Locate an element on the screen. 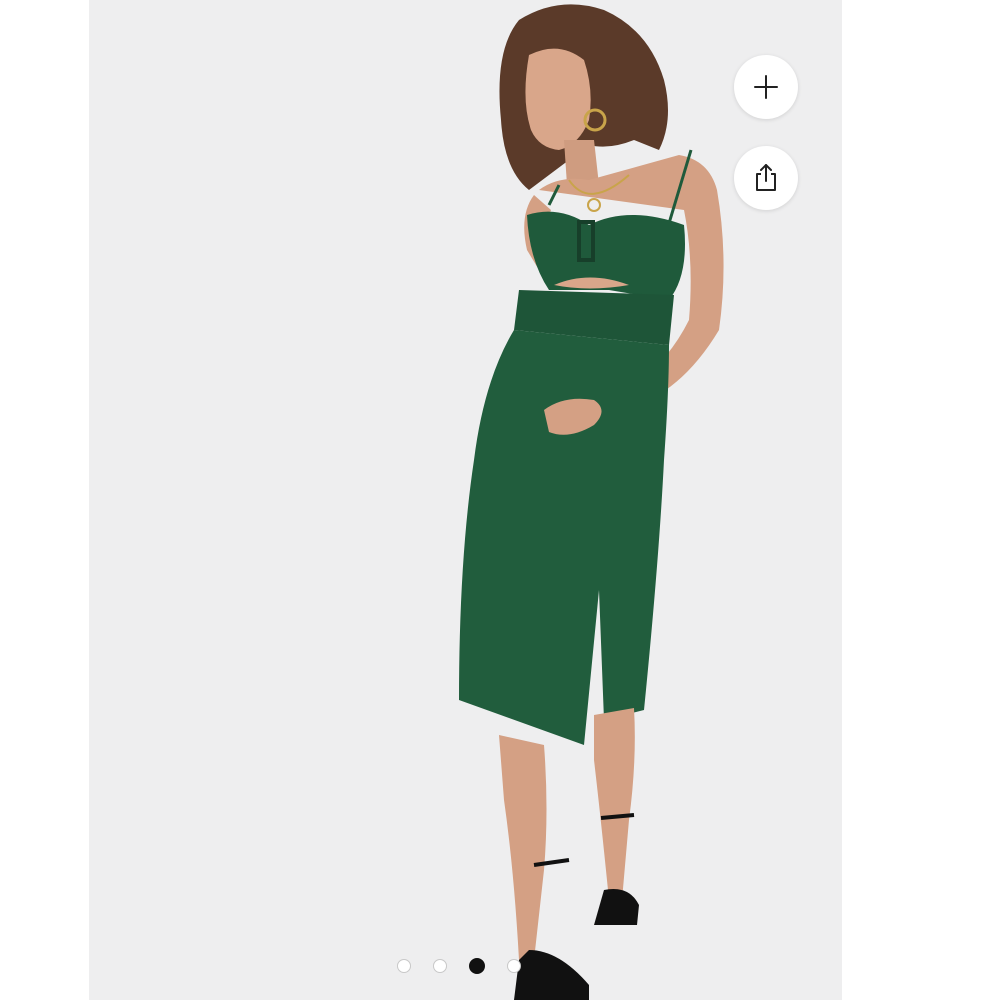 This screenshot has width=1000, height=1000. plus-icon is located at coordinates (766, 87).